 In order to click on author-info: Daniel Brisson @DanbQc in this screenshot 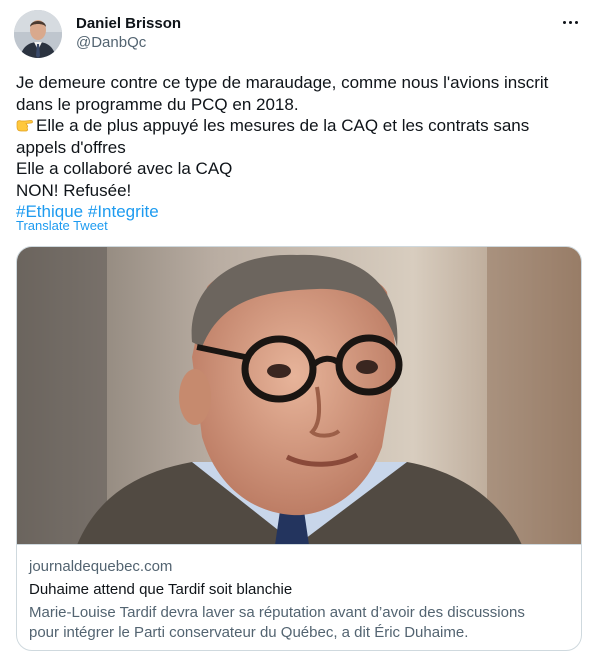, I will do `click(128, 33)`.